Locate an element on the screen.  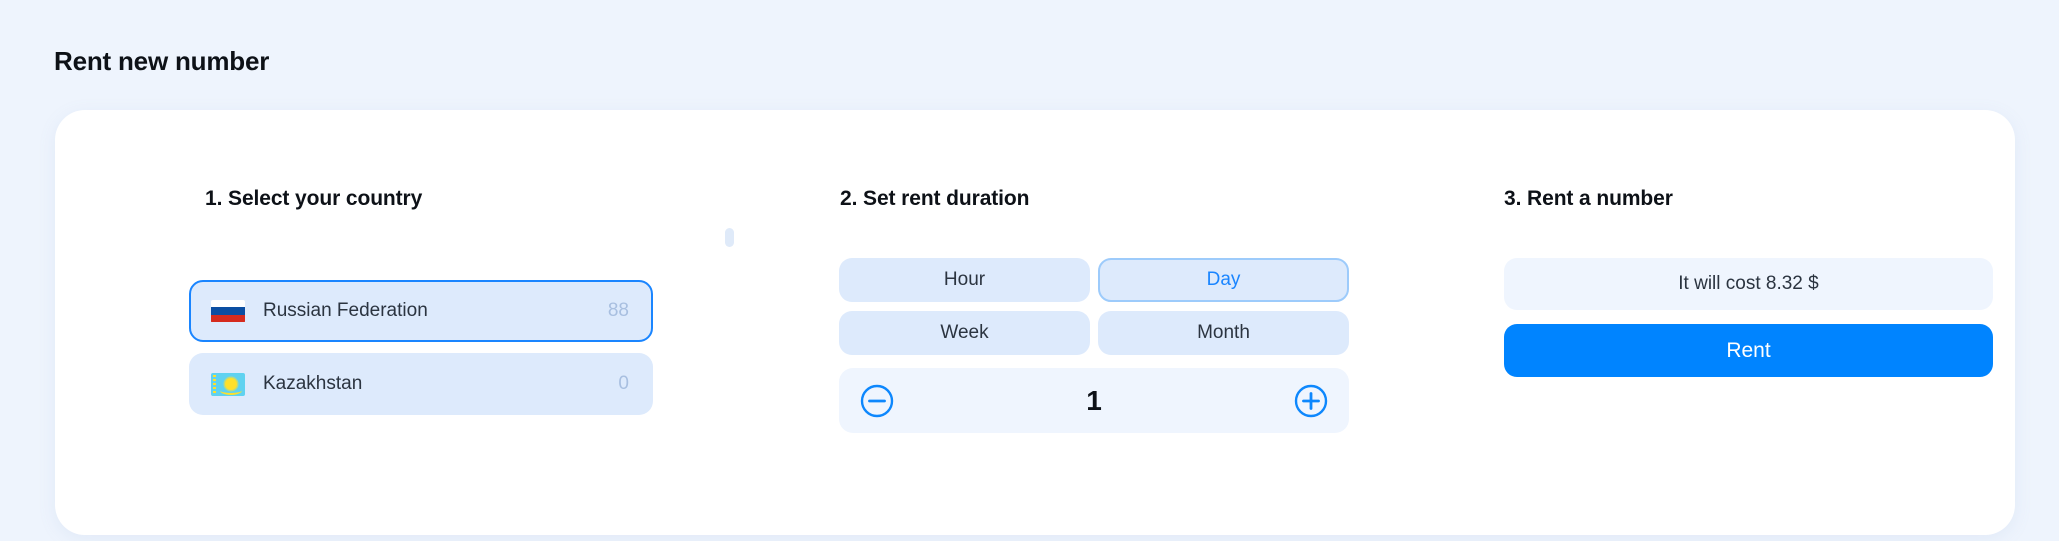
step-2-heading: 2. Set rent duration is located at coordinates (935, 198).